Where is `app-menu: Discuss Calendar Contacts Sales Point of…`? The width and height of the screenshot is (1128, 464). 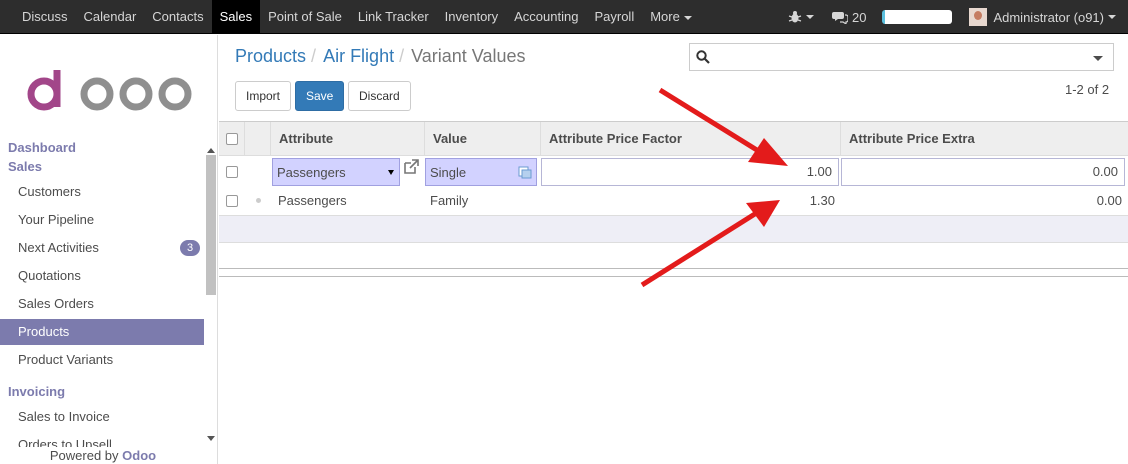 app-menu: Discuss Calendar Contacts Sales Point of… is located at coordinates (357, 17).